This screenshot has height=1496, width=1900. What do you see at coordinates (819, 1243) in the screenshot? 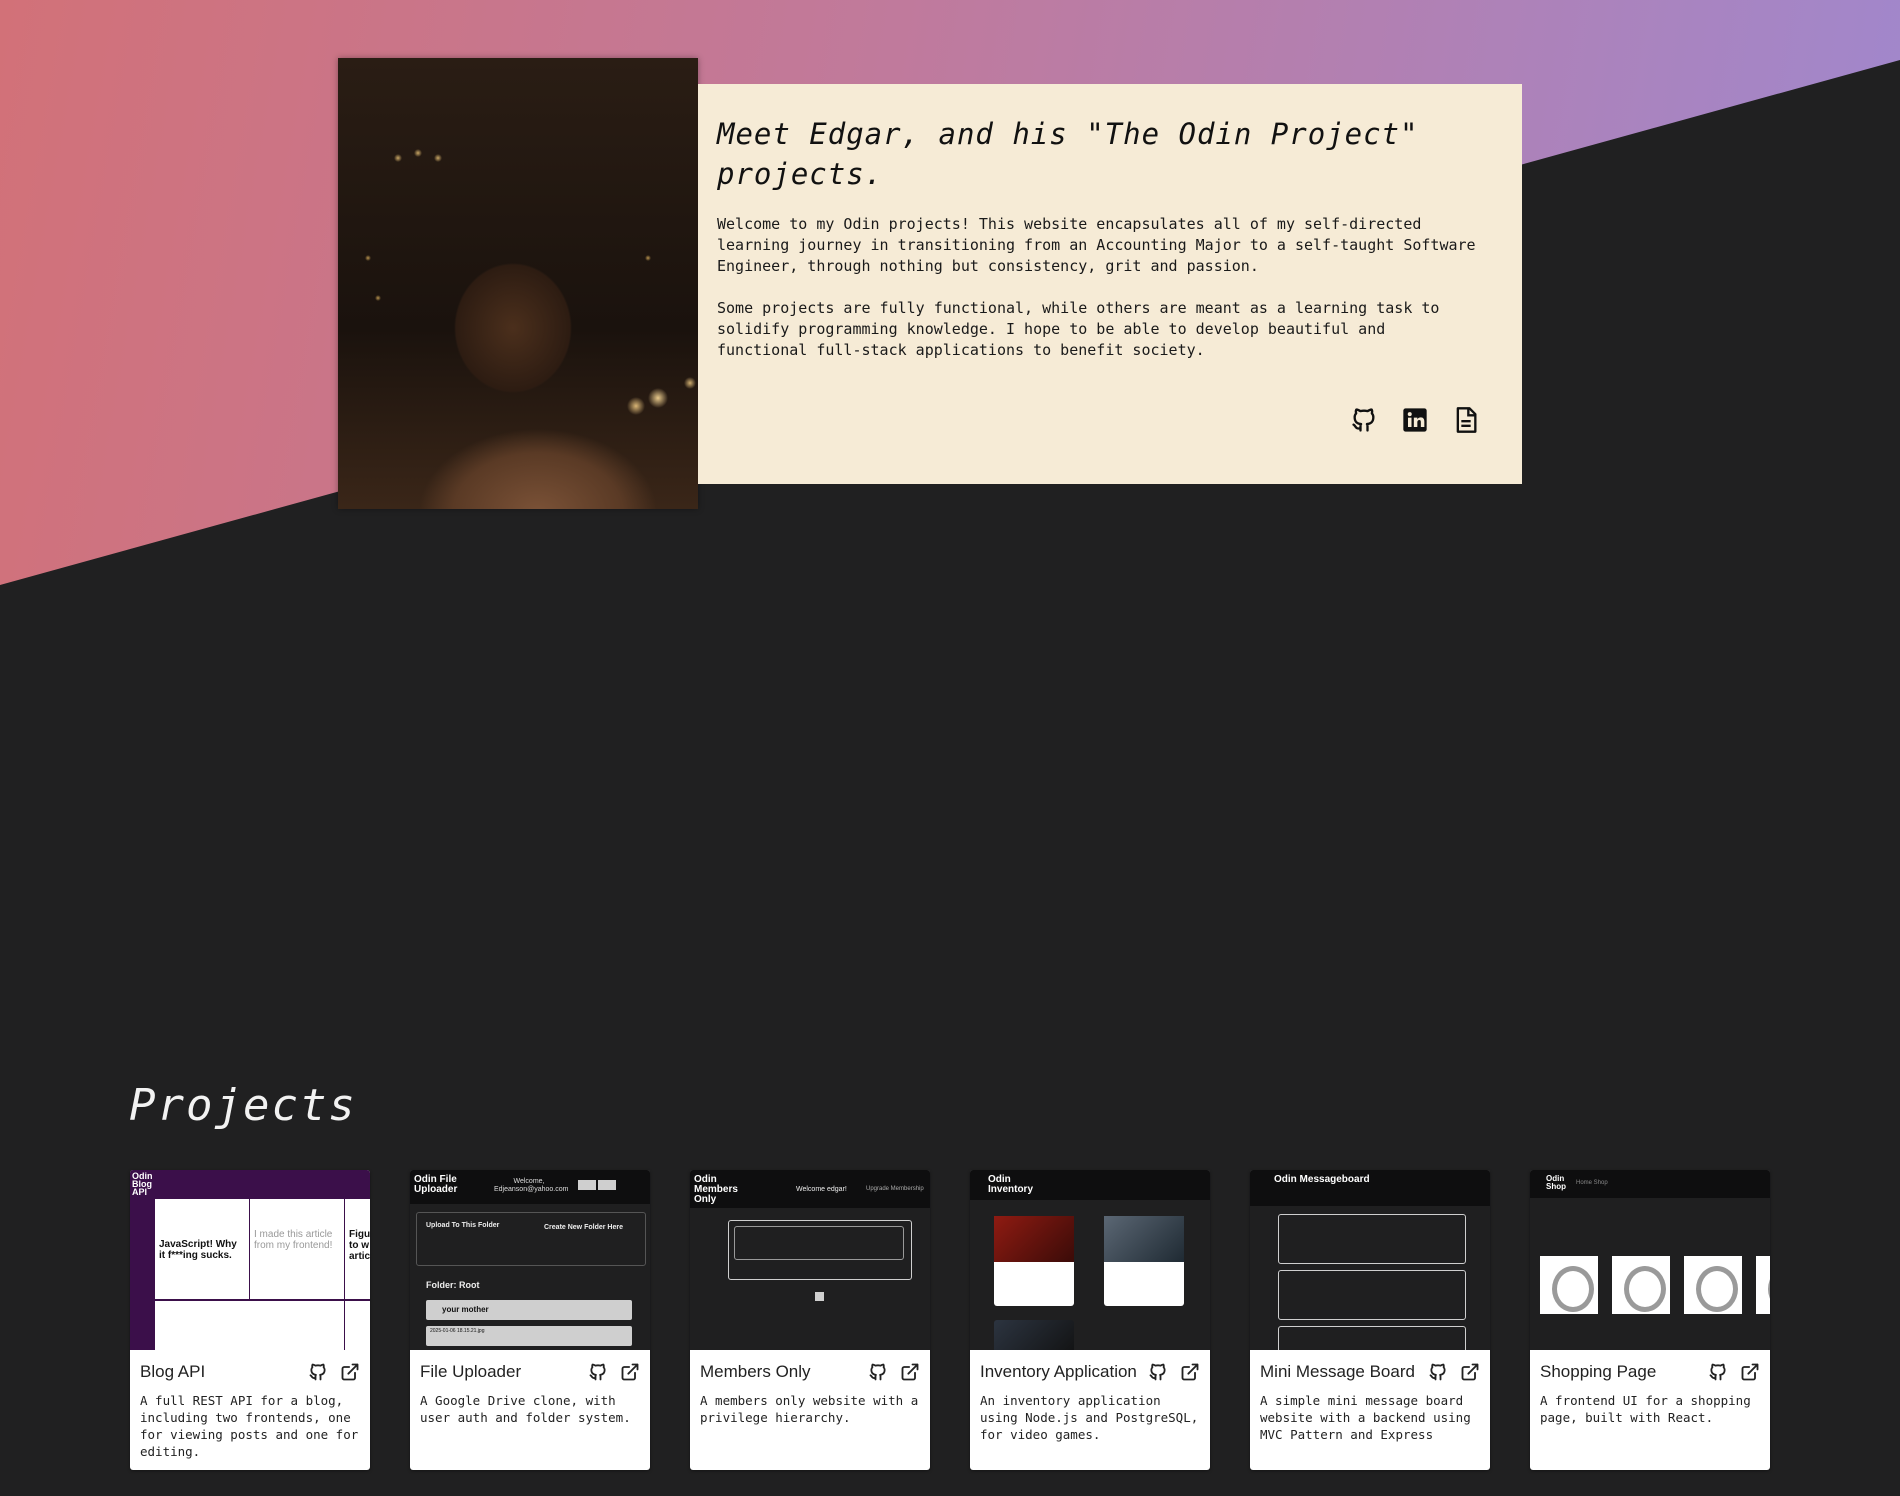
I see `thumbnail-input` at bounding box center [819, 1243].